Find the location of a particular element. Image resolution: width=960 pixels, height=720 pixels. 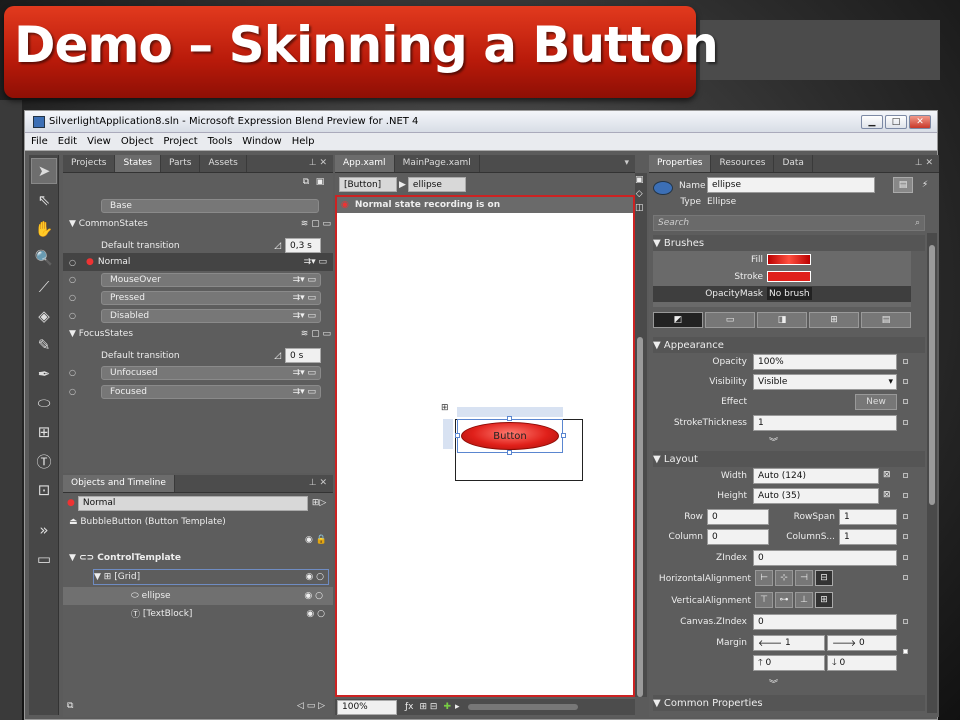

pin-icon: ⊥ ✕ is located at coordinates (318, 483).